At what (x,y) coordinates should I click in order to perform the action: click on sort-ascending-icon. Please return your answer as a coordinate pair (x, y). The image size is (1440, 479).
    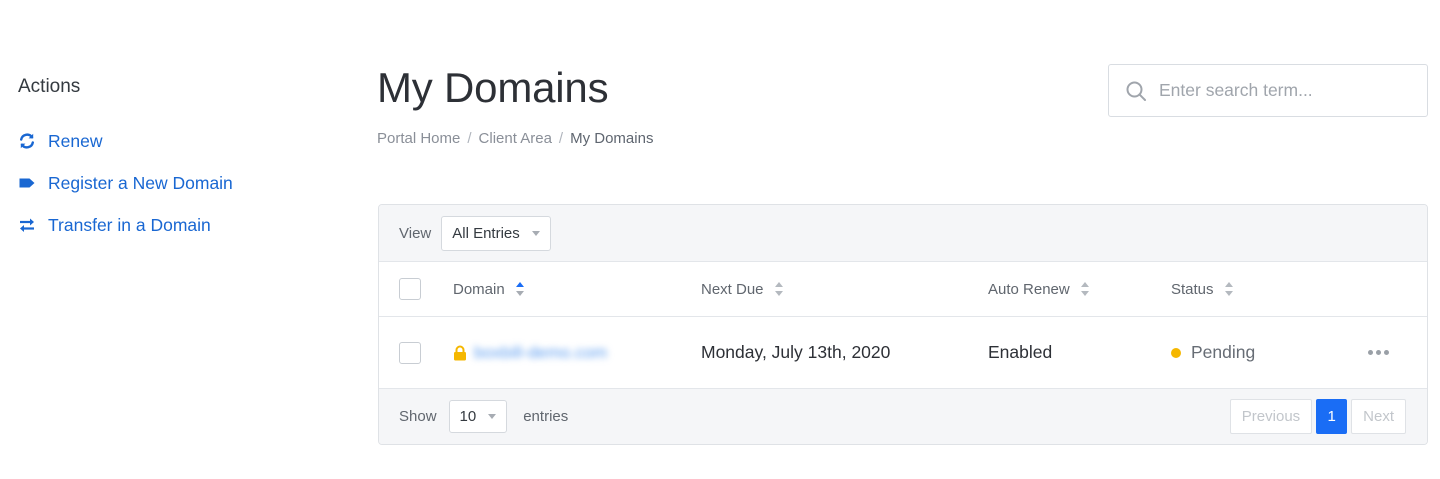
    Looking at the image, I should click on (520, 289).